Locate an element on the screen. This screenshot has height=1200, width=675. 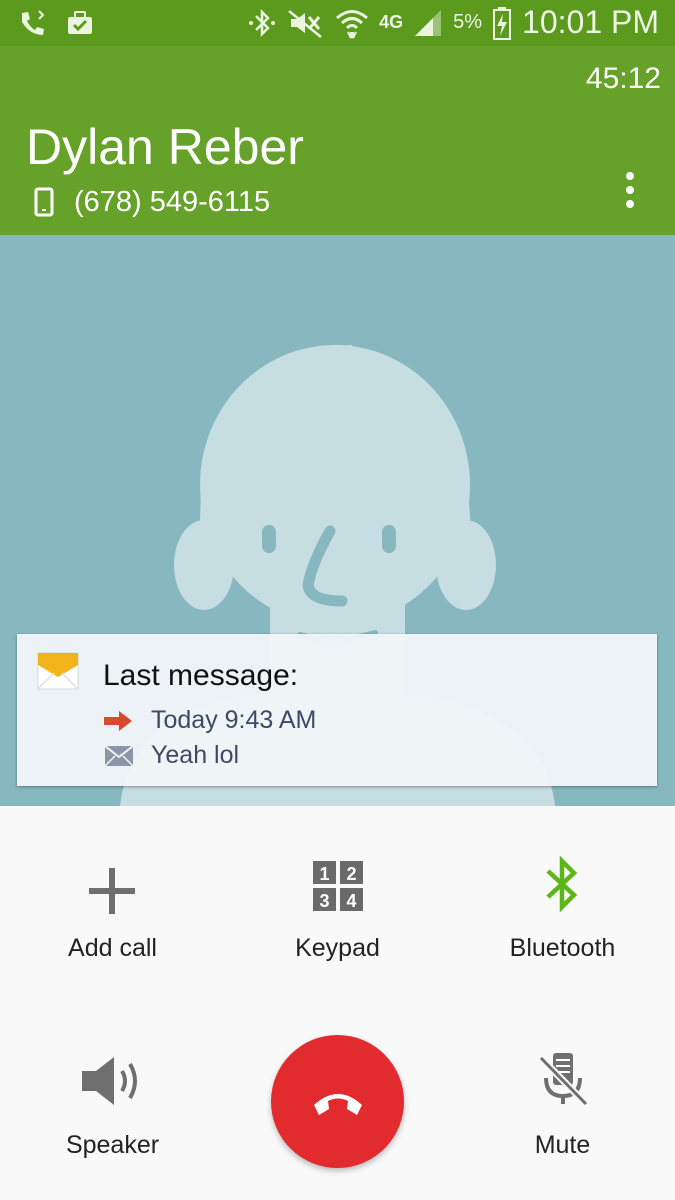
last-message-text: Yeah lol is located at coordinates (195, 755).